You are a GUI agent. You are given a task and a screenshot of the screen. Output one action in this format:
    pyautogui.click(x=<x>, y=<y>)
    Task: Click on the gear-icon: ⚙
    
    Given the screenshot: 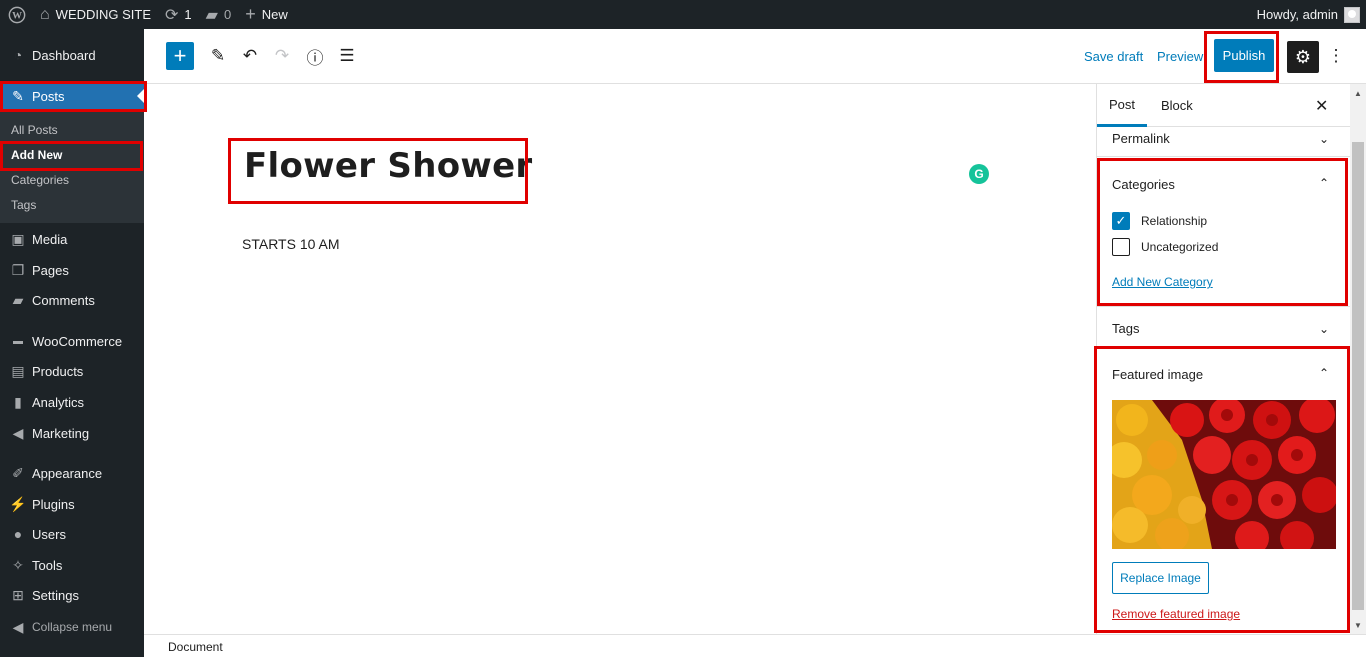 What is the action you would take?
    pyautogui.click(x=1303, y=56)
    